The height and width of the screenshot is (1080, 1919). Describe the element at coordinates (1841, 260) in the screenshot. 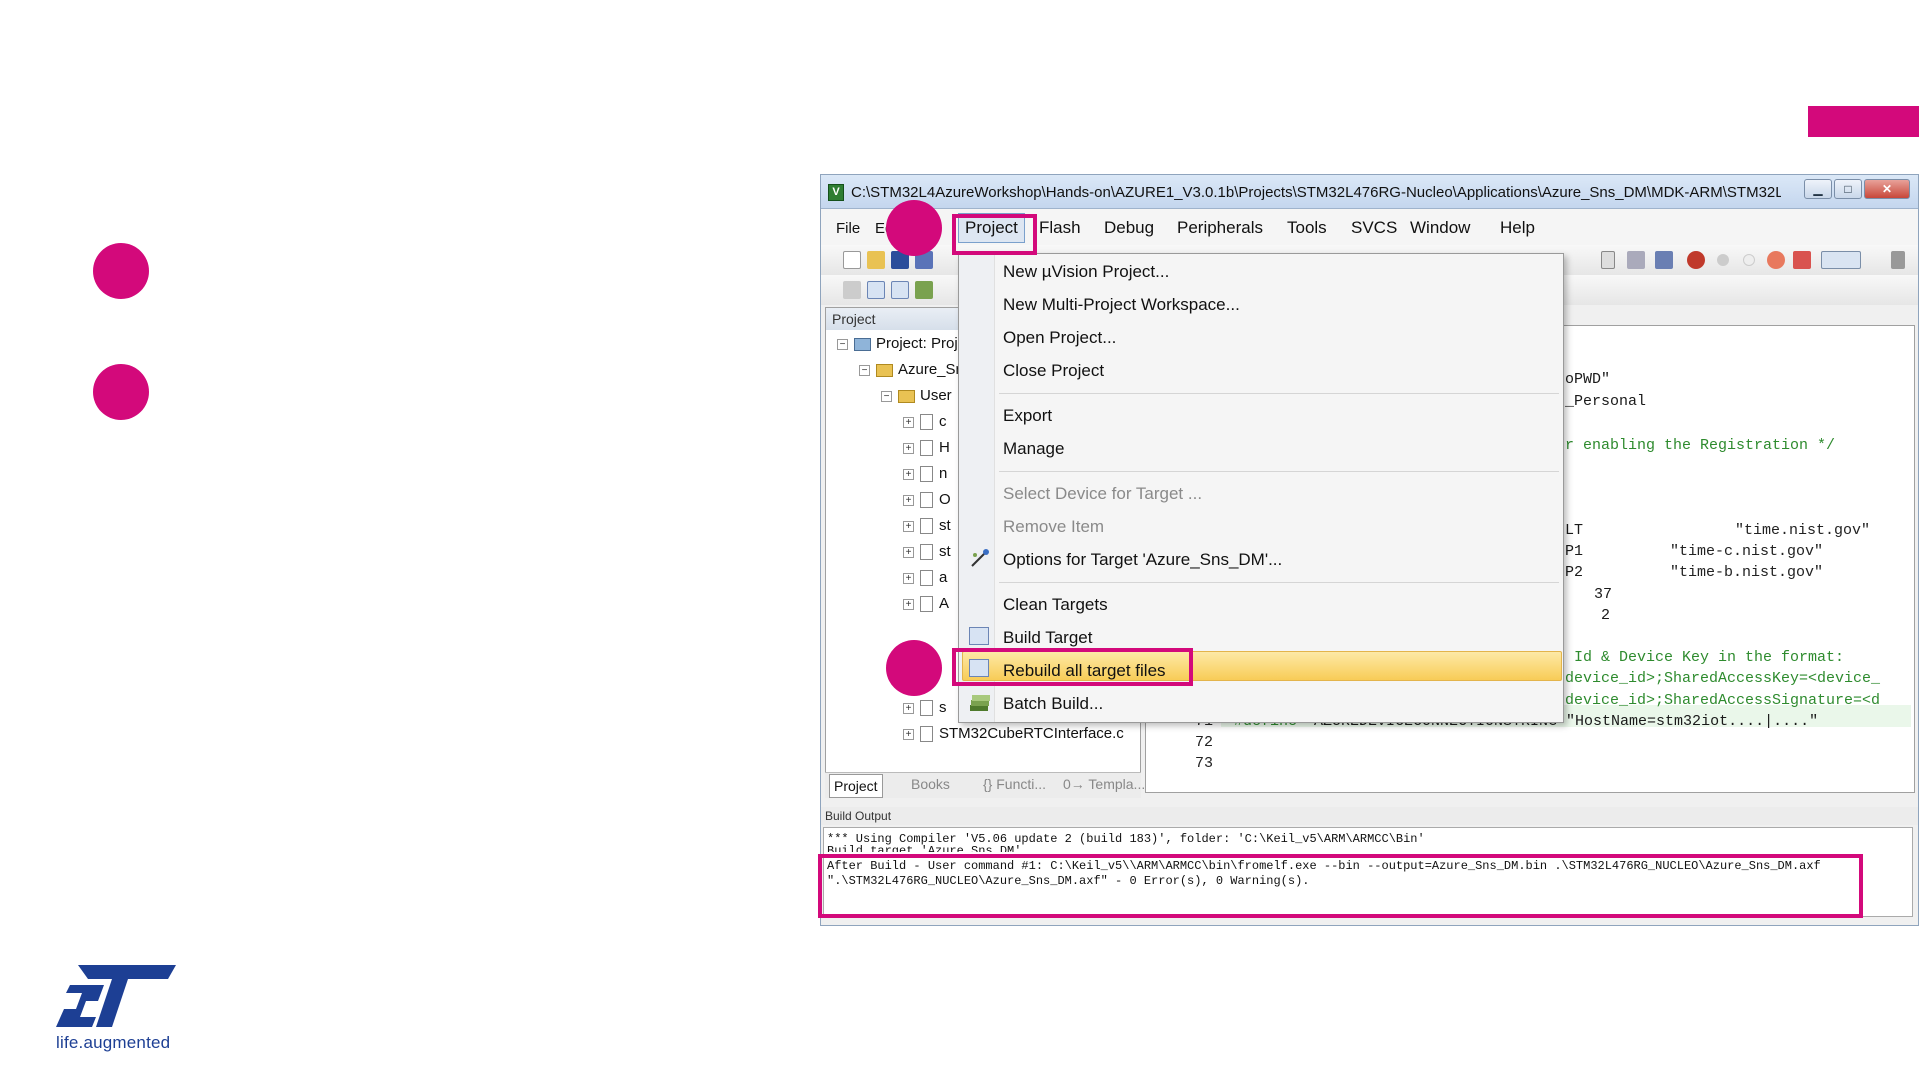

I see `window-layout-icon` at that location.